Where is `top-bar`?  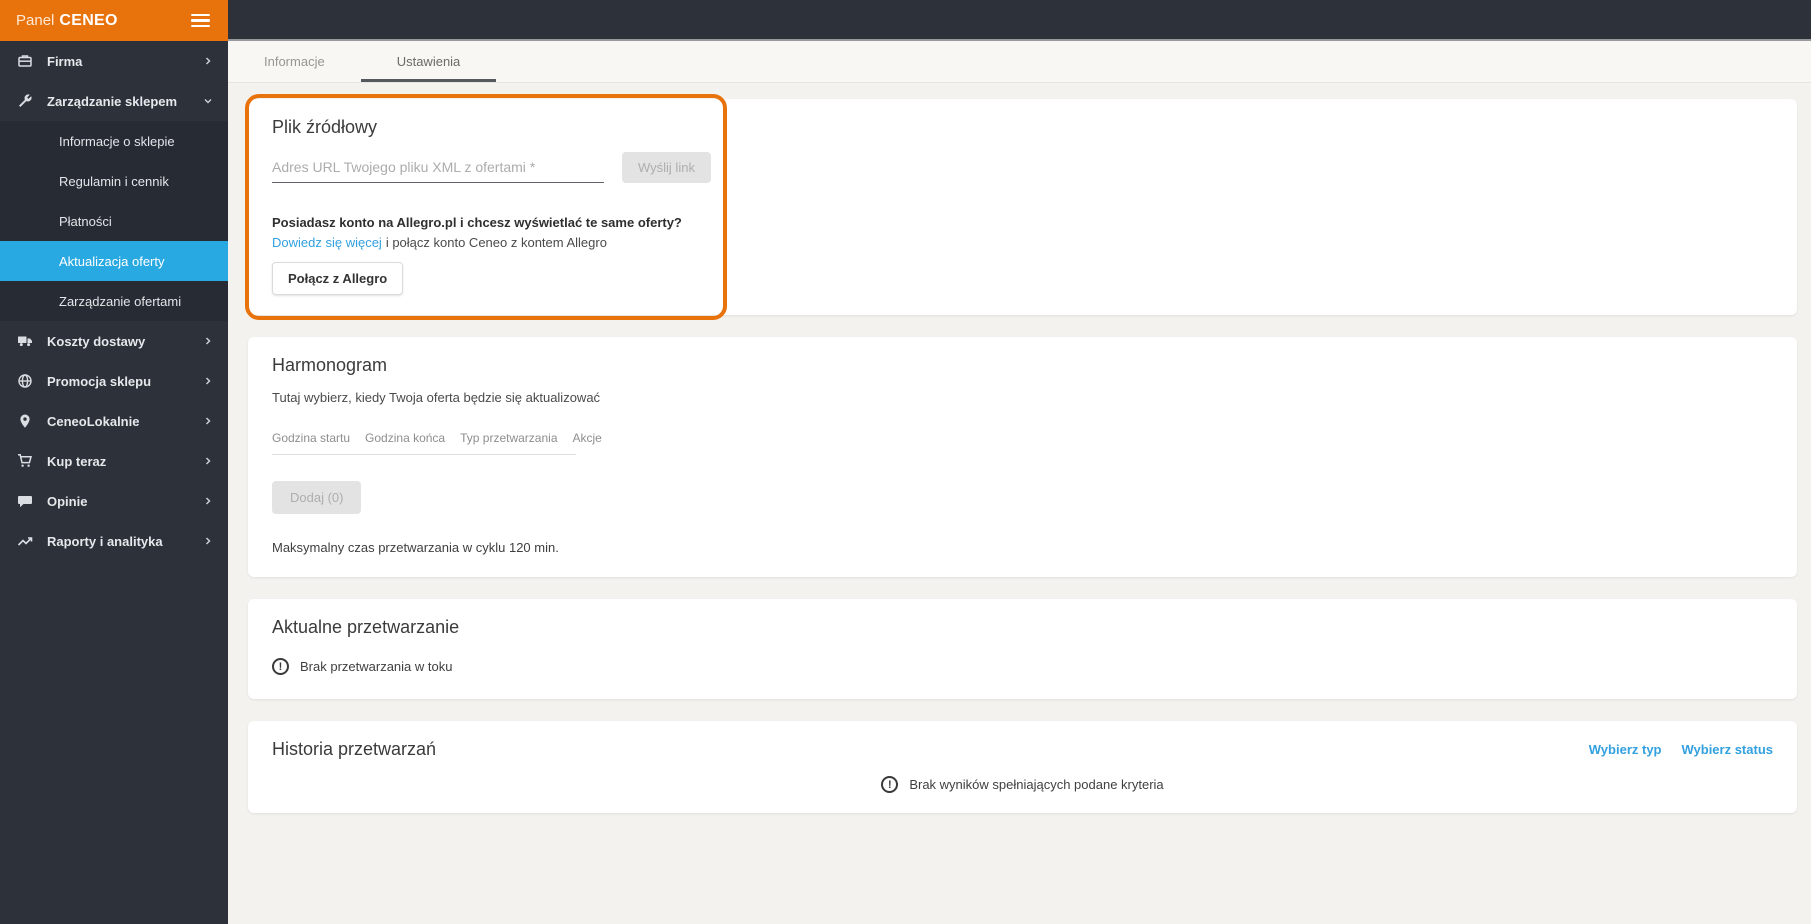
top-bar is located at coordinates (1019, 20).